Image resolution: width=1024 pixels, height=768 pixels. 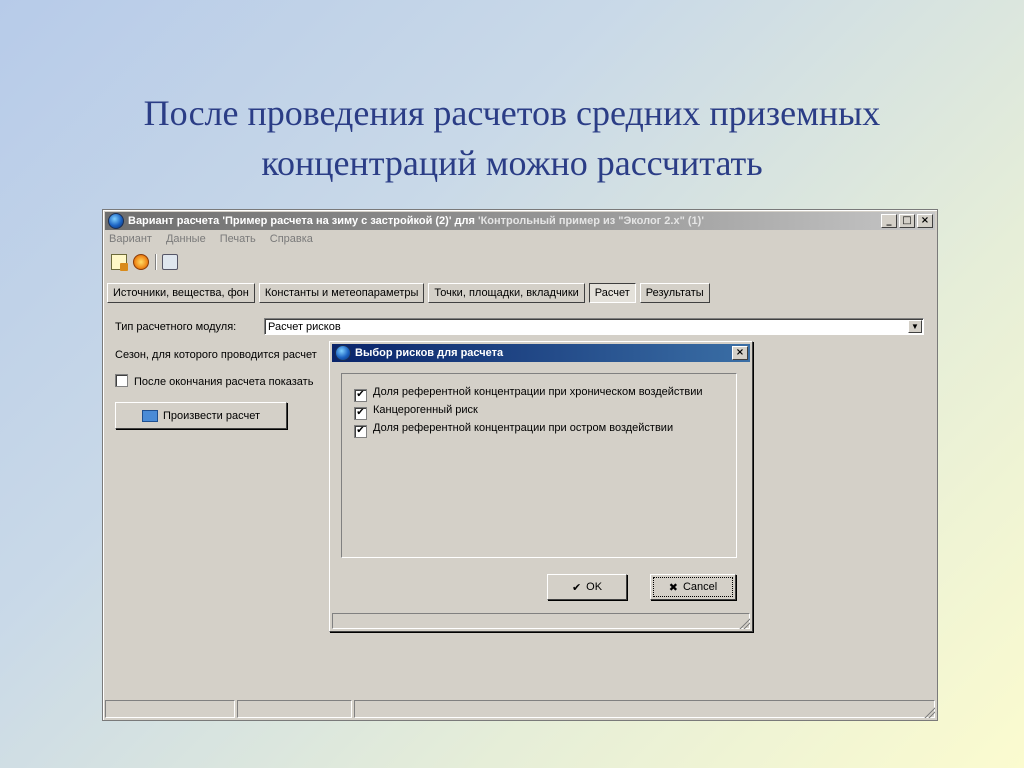 What do you see at coordinates (594, 326) in the screenshot?
I see `module-type-select: Расчет рисков ▼` at bounding box center [594, 326].